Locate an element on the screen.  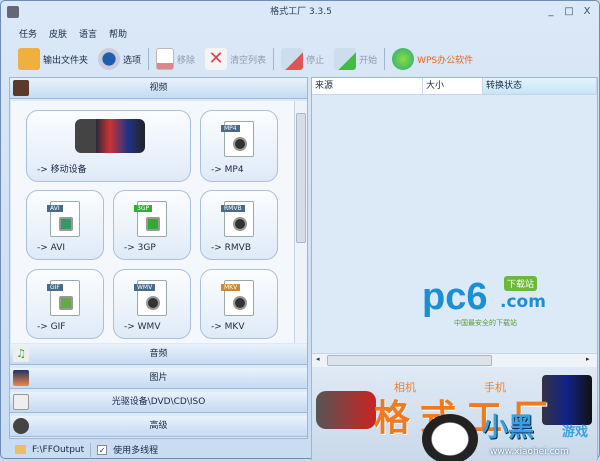
column-source: 来源 is located at coordinates (367, 86).